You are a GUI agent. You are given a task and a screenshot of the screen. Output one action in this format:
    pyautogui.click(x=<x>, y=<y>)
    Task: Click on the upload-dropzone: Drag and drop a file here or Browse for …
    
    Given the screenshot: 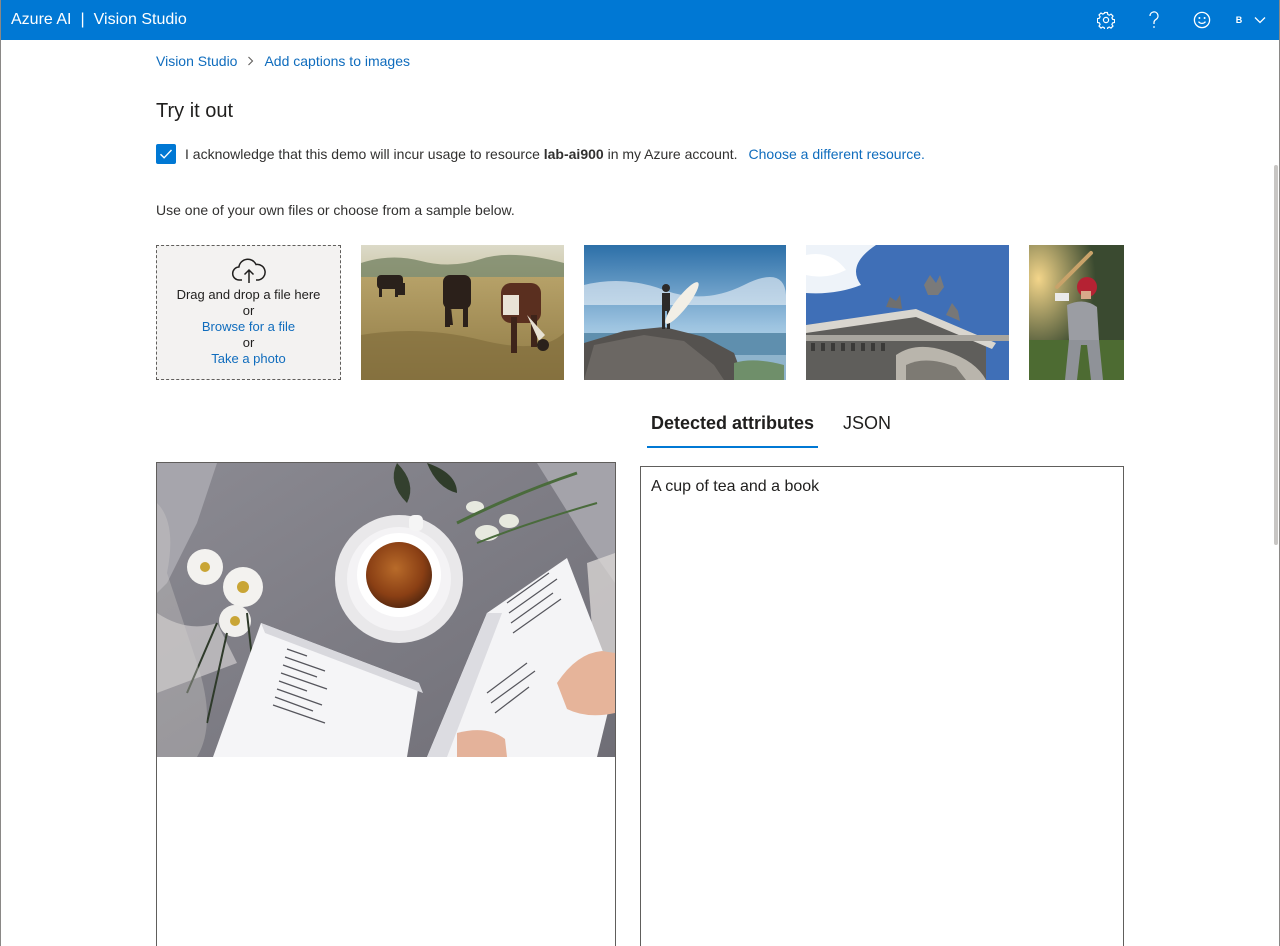 What is the action you would take?
    pyautogui.click(x=248, y=312)
    